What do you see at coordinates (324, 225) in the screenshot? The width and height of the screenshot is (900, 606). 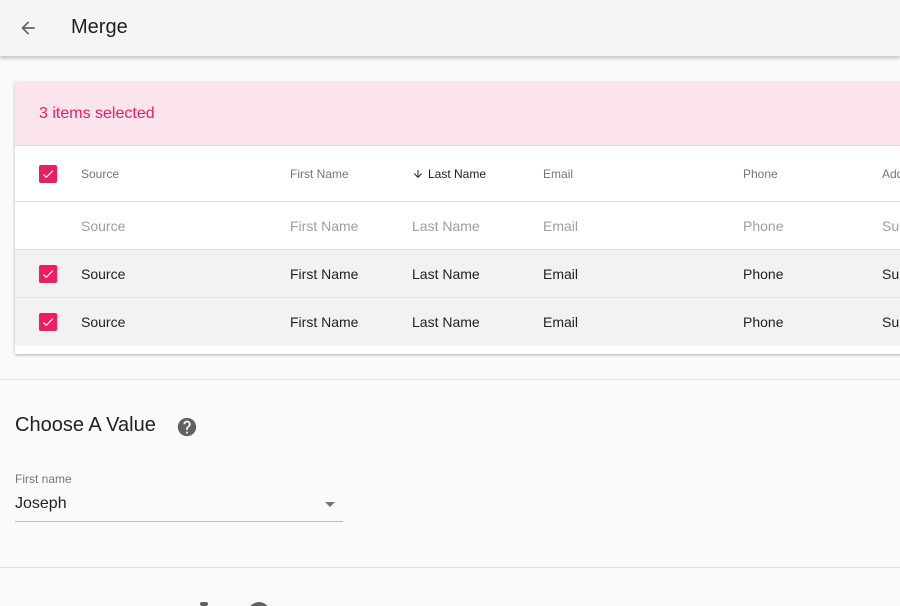 I see `filter-first-name-input: First Name` at bounding box center [324, 225].